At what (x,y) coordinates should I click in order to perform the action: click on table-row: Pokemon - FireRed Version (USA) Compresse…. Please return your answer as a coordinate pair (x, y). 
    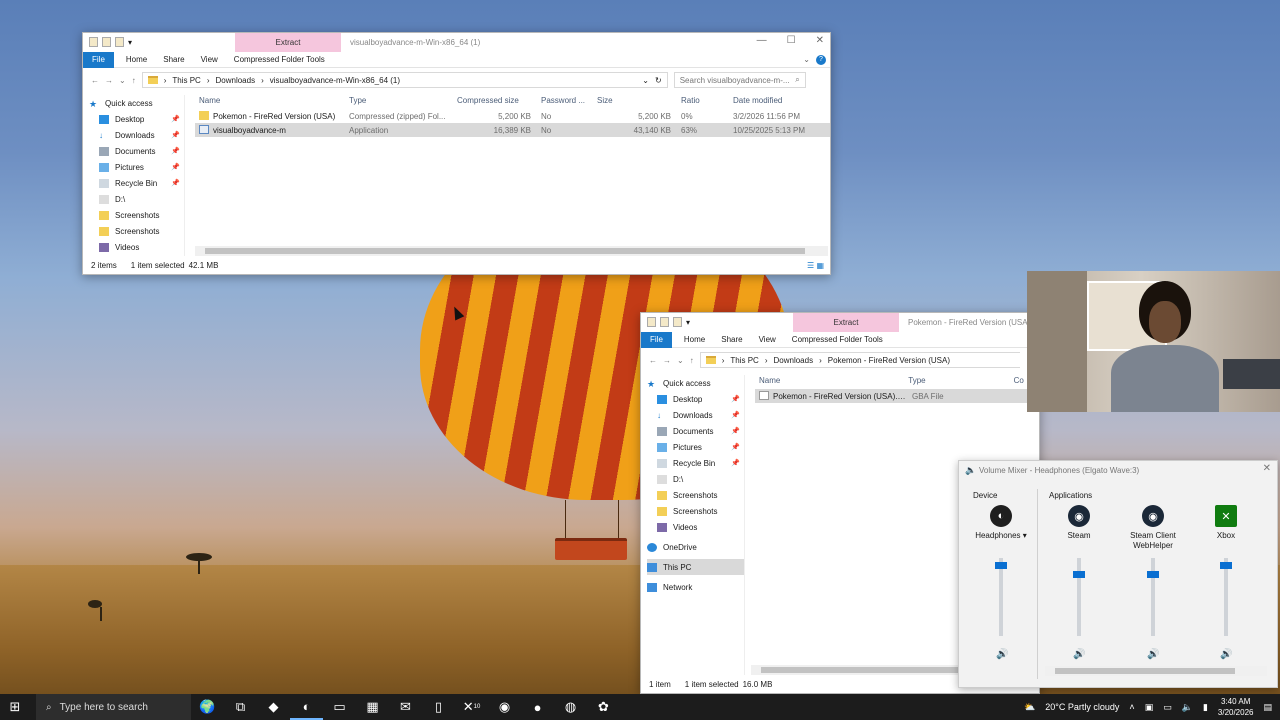
    Looking at the image, I should click on (512, 116).